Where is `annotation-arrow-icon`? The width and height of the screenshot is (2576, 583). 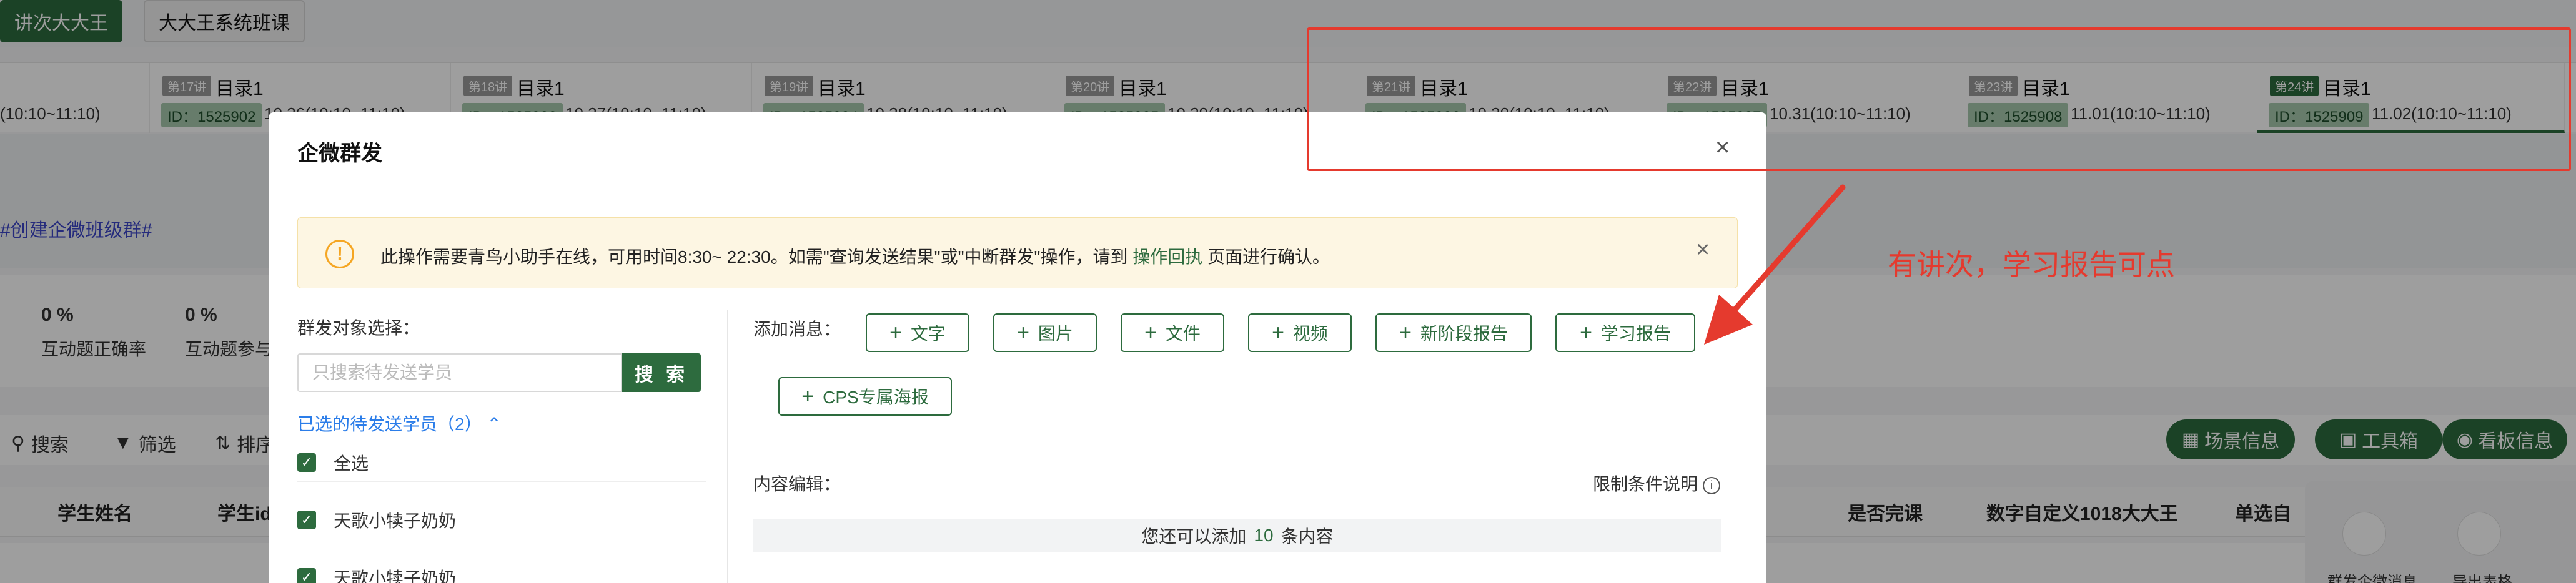 annotation-arrow-icon is located at coordinates (1775, 264).